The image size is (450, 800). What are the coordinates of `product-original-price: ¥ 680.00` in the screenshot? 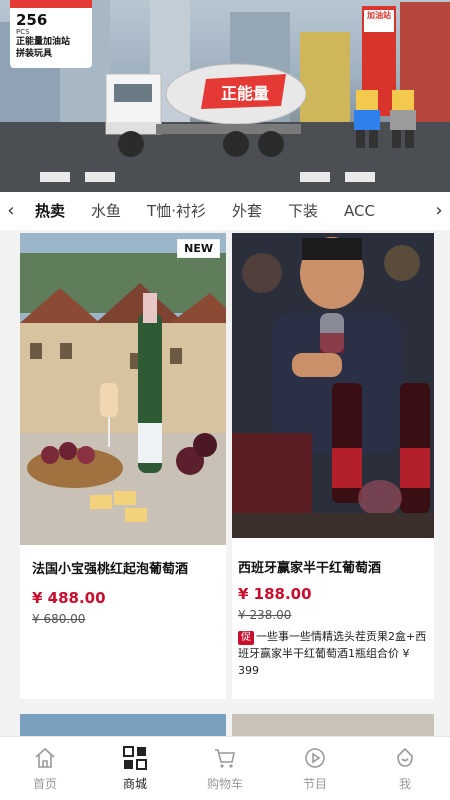 It's located at (59, 619).